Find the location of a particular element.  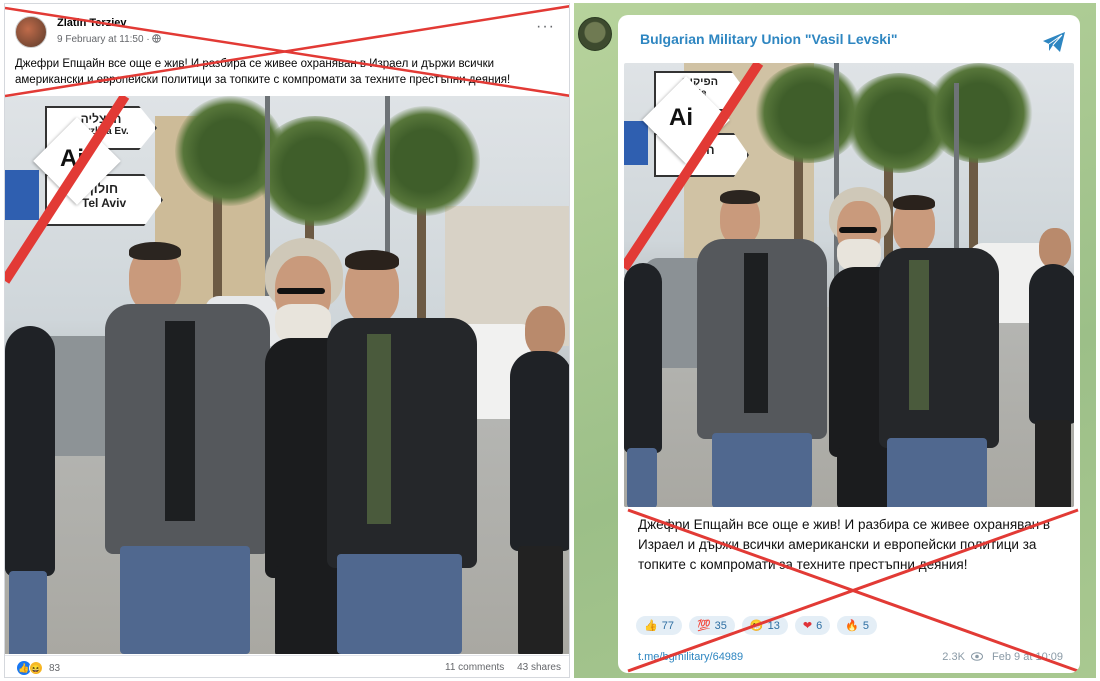

post-timestamp: 9 February at 11:50 · is located at coordinates (109, 39).